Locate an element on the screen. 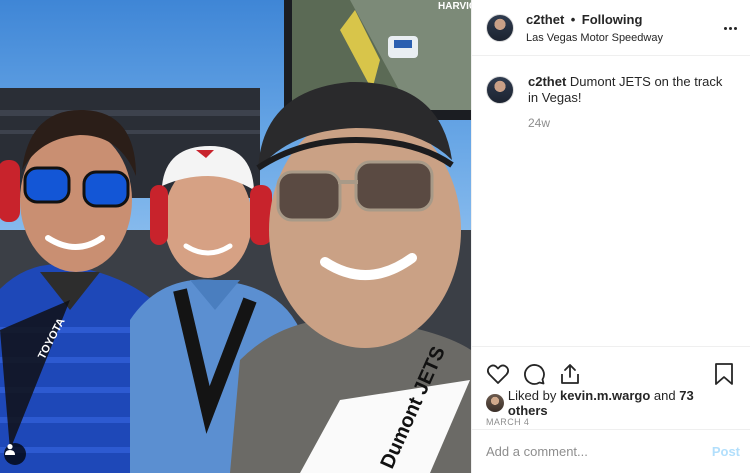 Image resolution: width=750 pixels, height=473 pixels. more-options-button is located at coordinates (730, 28).